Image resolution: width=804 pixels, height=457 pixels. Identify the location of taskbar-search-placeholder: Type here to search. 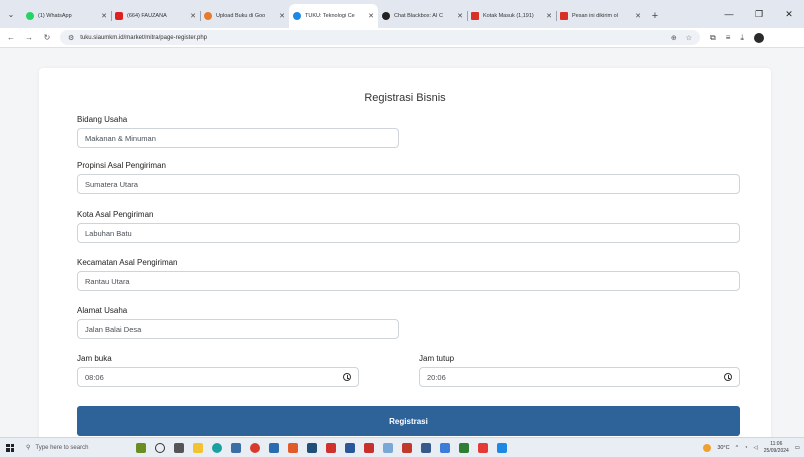
(62, 447).